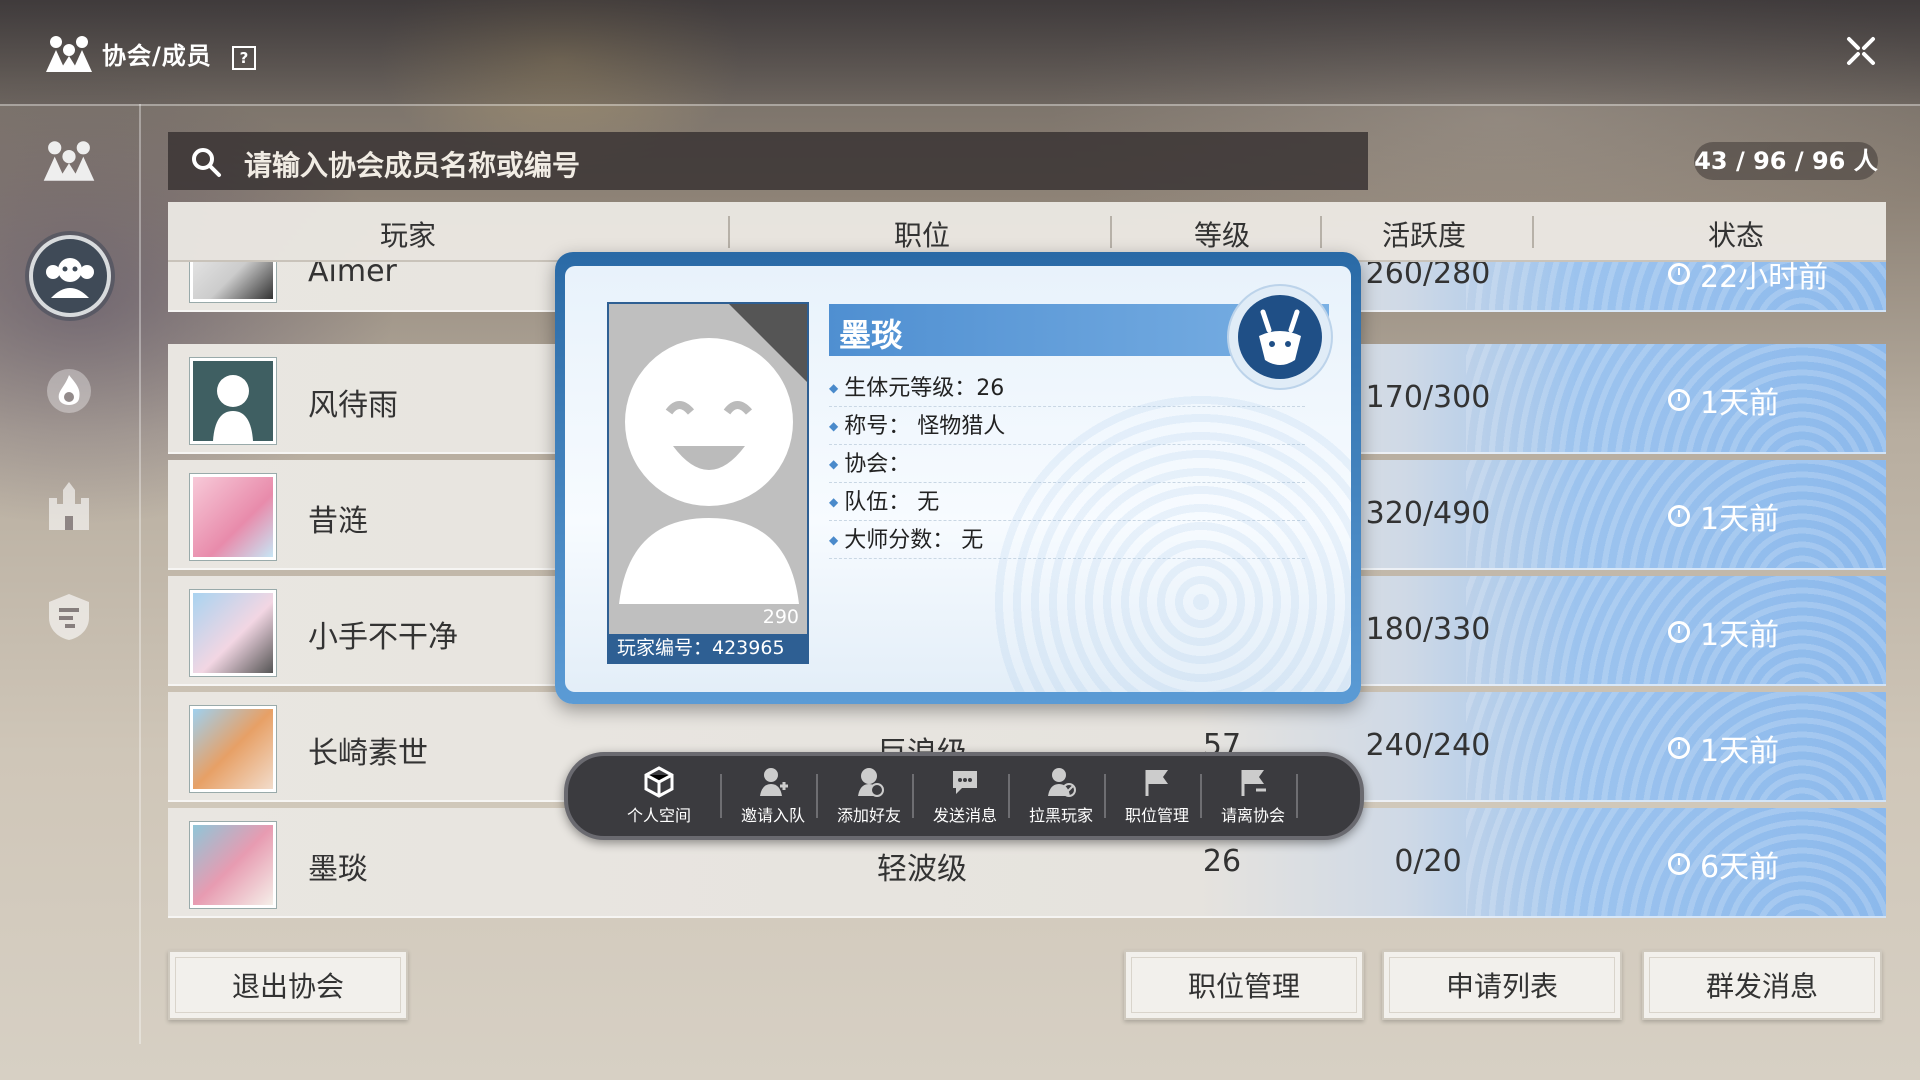 Image resolution: width=1920 pixels, height=1080 pixels. What do you see at coordinates (869, 798) in the screenshot?
I see `add-friend-button: 添加好友` at bounding box center [869, 798].